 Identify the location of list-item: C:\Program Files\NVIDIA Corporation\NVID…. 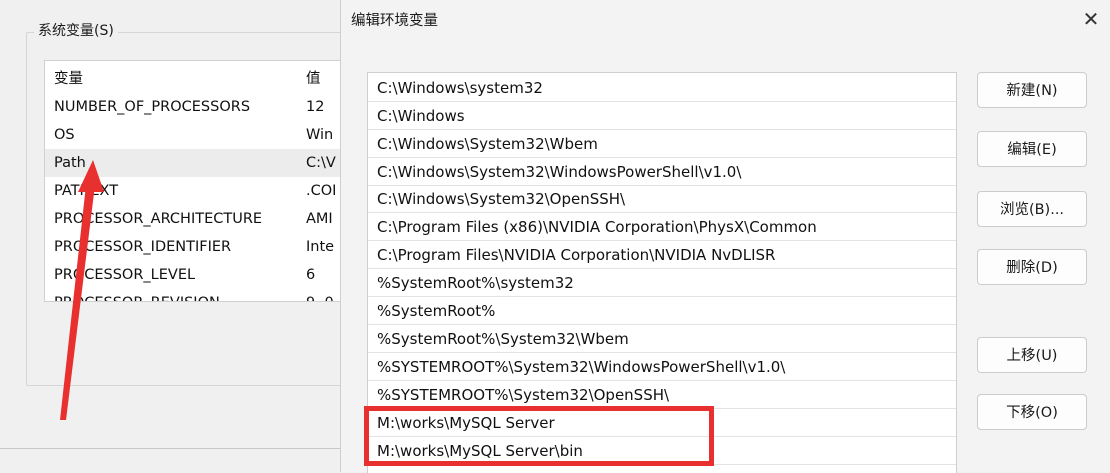
(662, 255).